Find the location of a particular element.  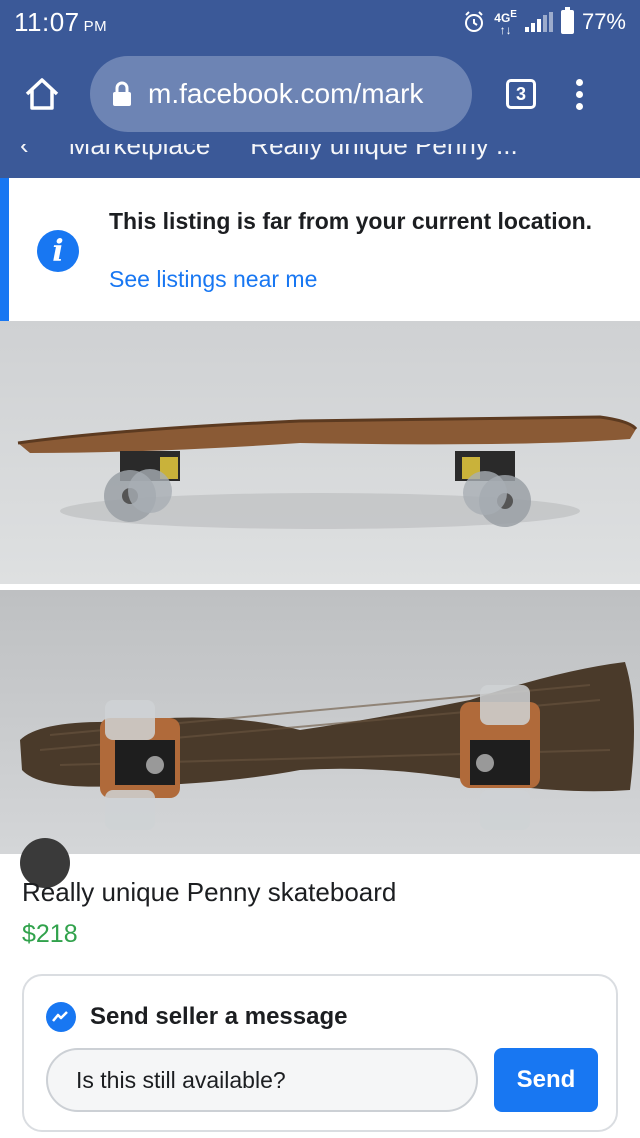

signal-icon is located at coordinates (538, 22).